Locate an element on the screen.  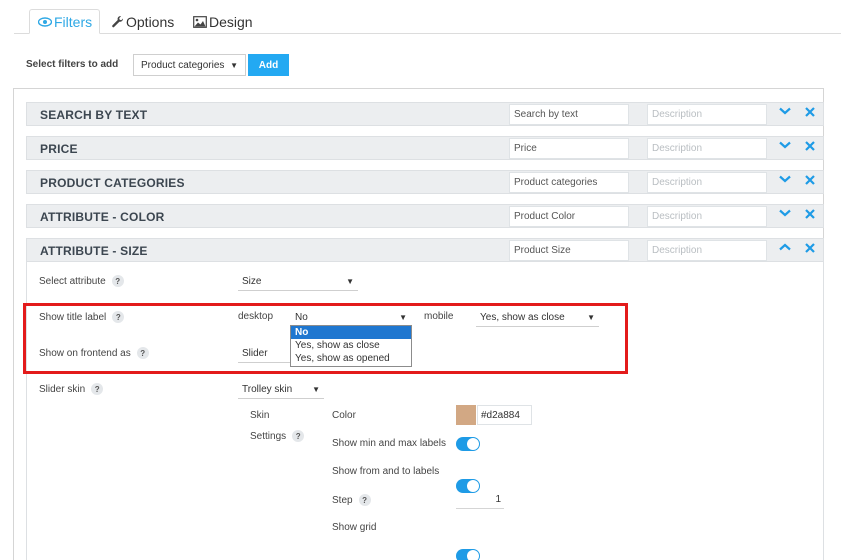
color-swatch is located at coordinates (466, 415).